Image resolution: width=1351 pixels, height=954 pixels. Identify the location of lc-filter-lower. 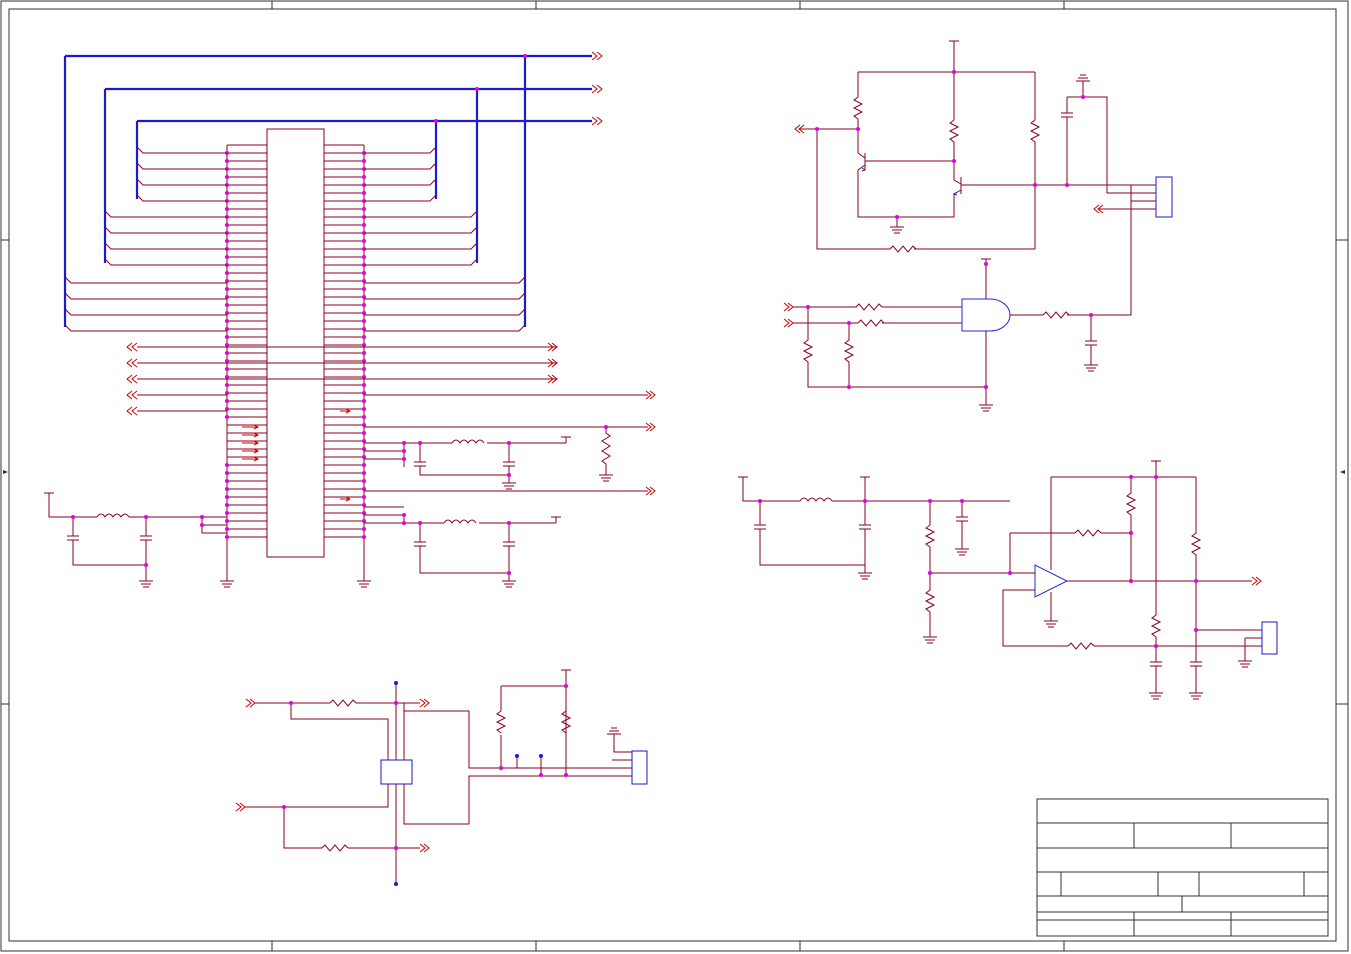
(462, 547).